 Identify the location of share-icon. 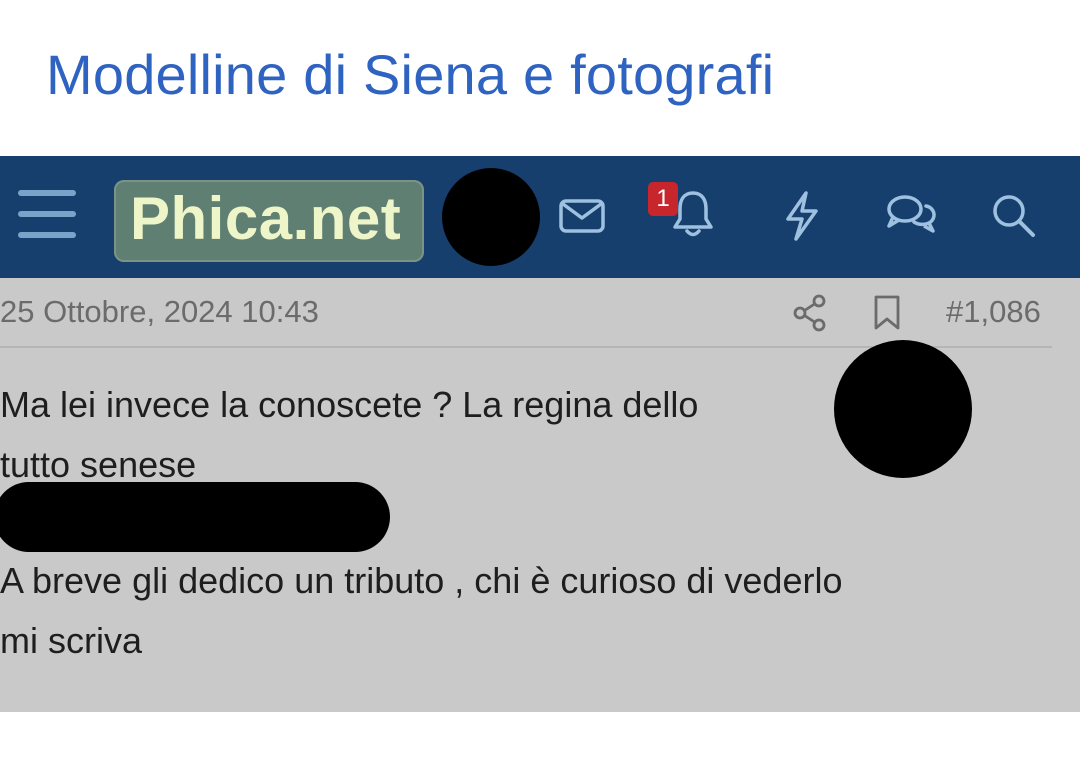
(810, 313).